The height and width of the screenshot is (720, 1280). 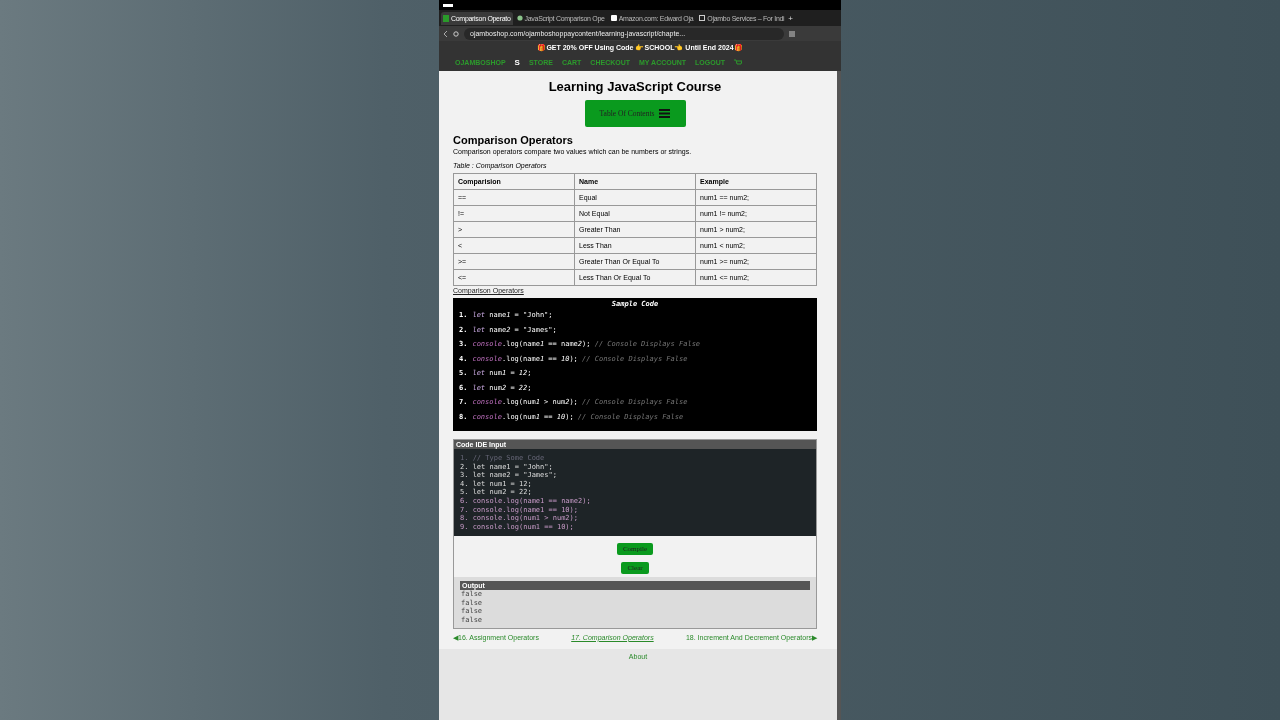 What do you see at coordinates (456, 33) in the screenshot?
I see `reload-icon` at bounding box center [456, 33].